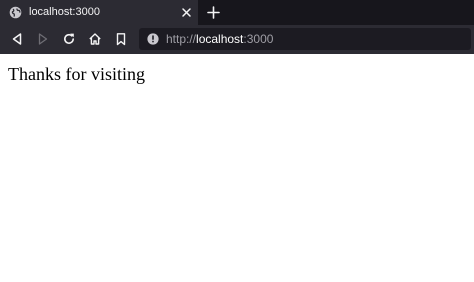  Describe the element at coordinates (186, 12) in the screenshot. I see `close-icon` at that location.